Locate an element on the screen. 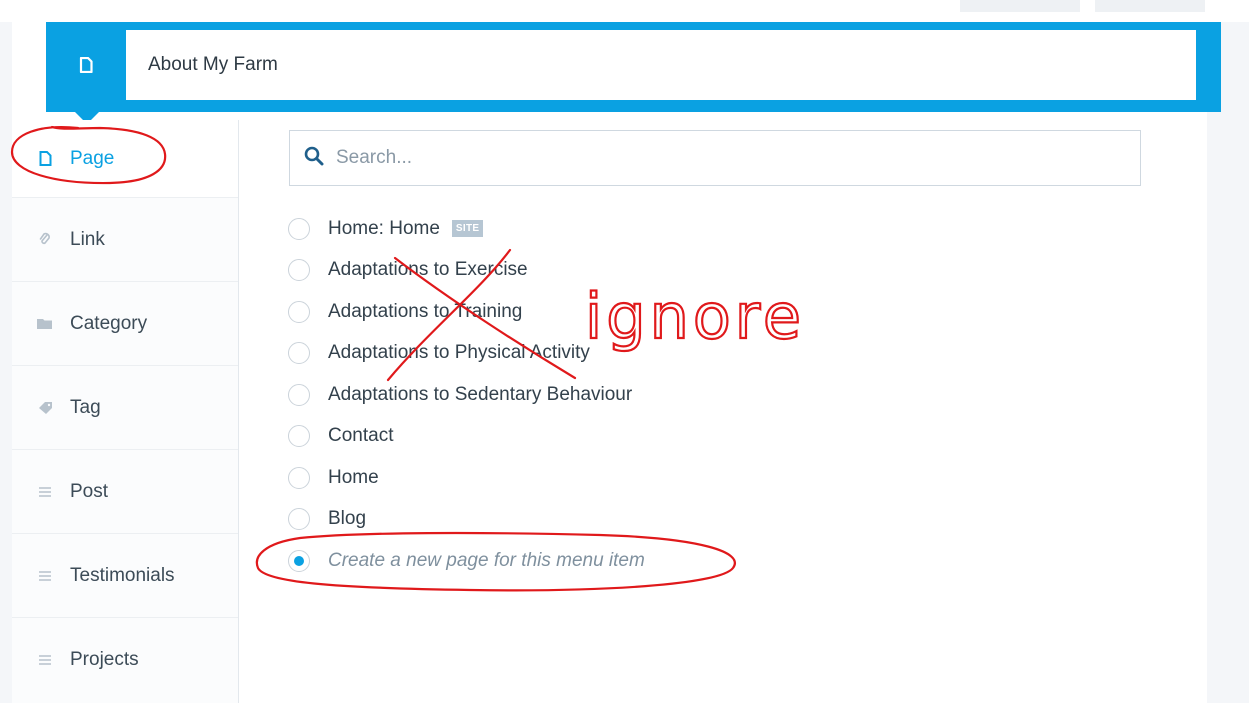 The image size is (1249, 703). folder-icon is located at coordinates (45, 324).